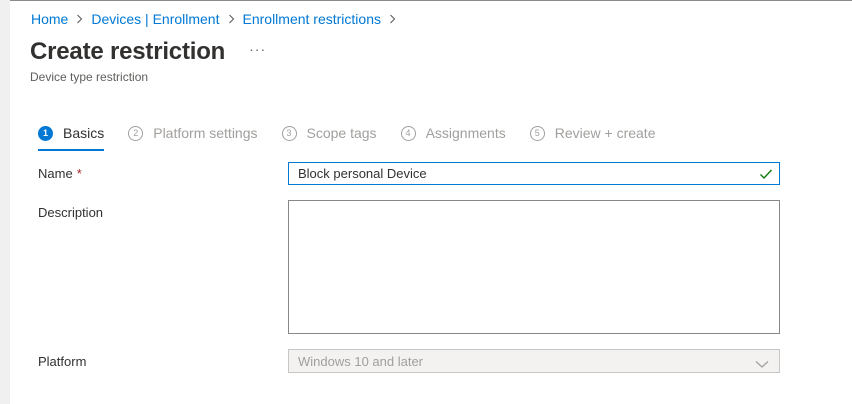  I want to click on breadcrumb-devices-enrollment: Devices | Enrollment, so click(155, 19).